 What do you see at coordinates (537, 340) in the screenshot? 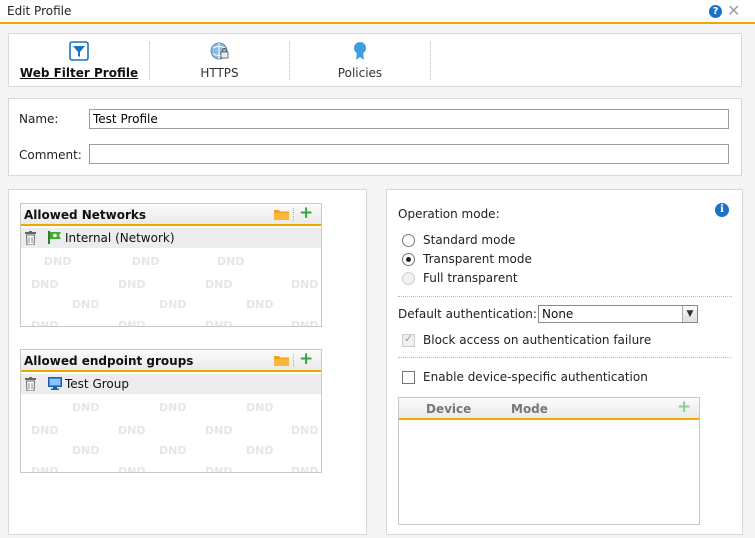
I see `block-access-label: Block access on authentication failure` at bounding box center [537, 340].